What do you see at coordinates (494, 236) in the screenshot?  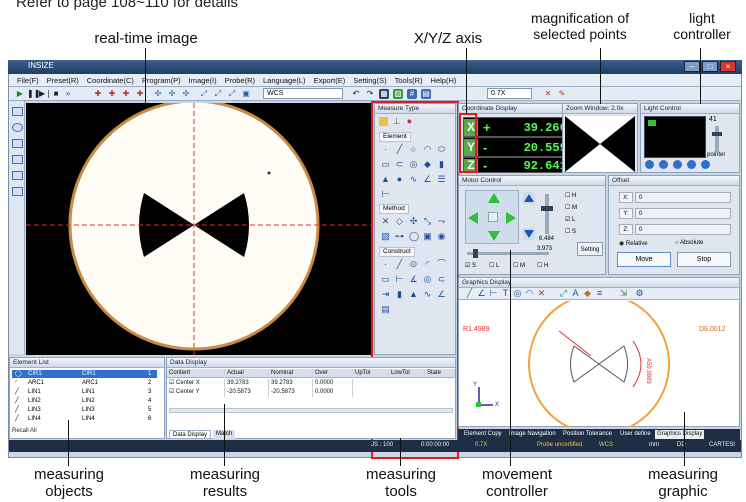 I see `jog-down-button` at bounding box center [494, 236].